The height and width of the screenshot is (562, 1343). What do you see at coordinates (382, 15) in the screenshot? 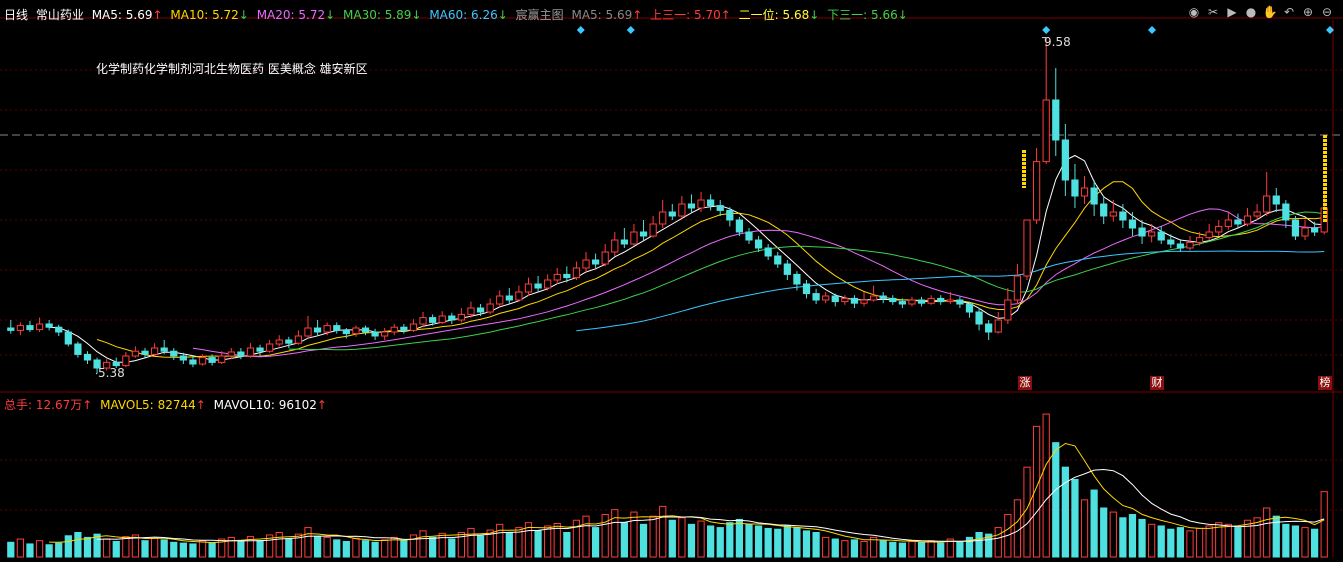
I see `ma30-legend: MA30: 5.89↓` at bounding box center [382, 15].